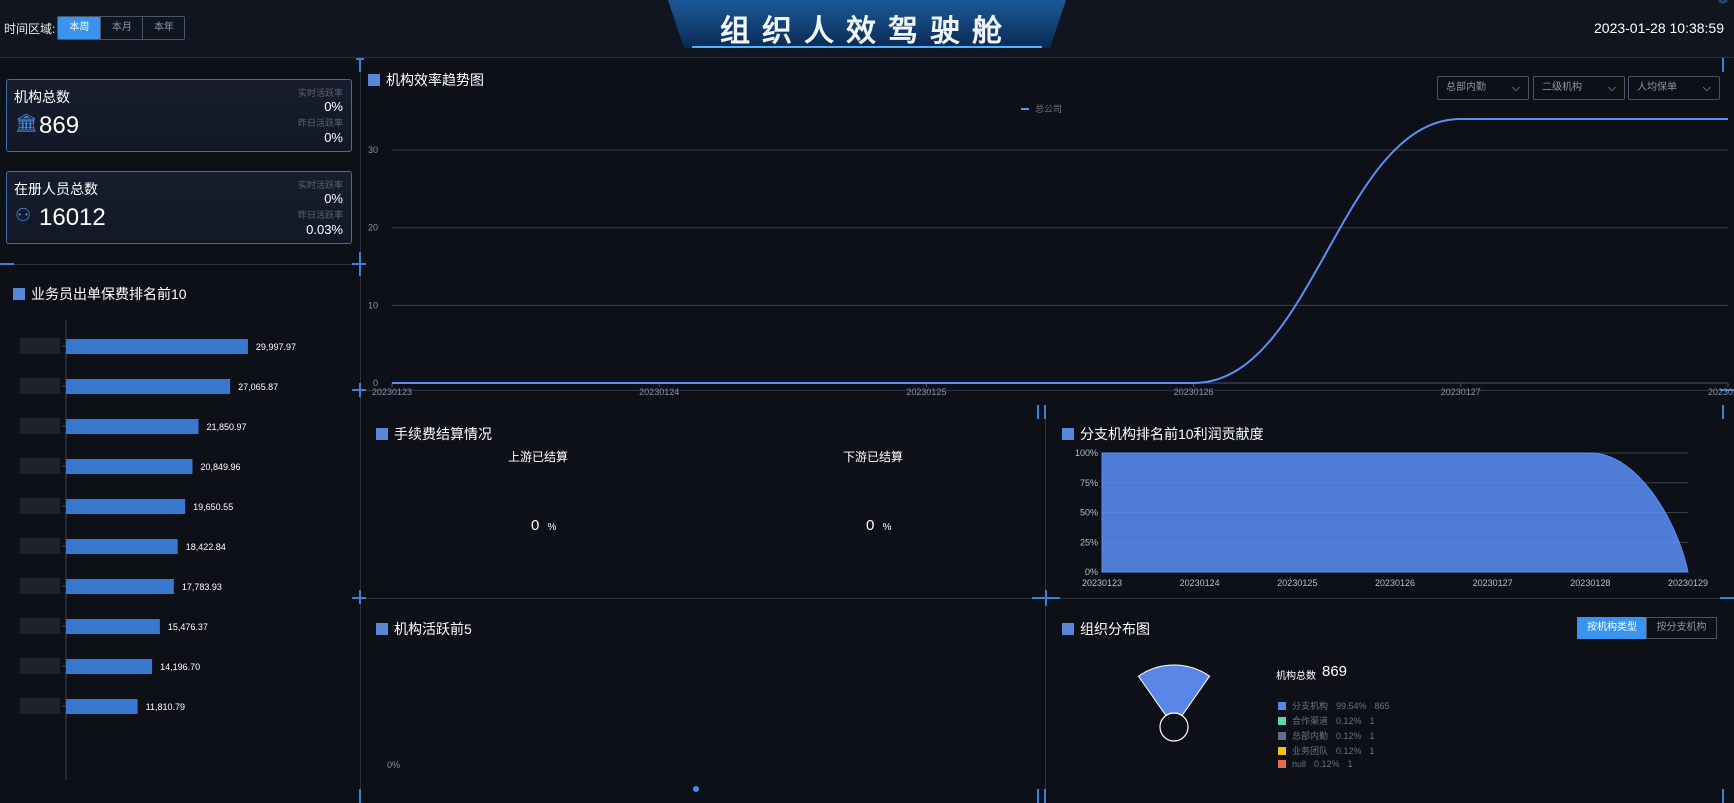 The width and height of the screenshot is (1734, 803). What do you see at coordinates (1089, 483) in the screenshot?
I see `y-tick-label: 75%` at bounding box center [1089, 483].